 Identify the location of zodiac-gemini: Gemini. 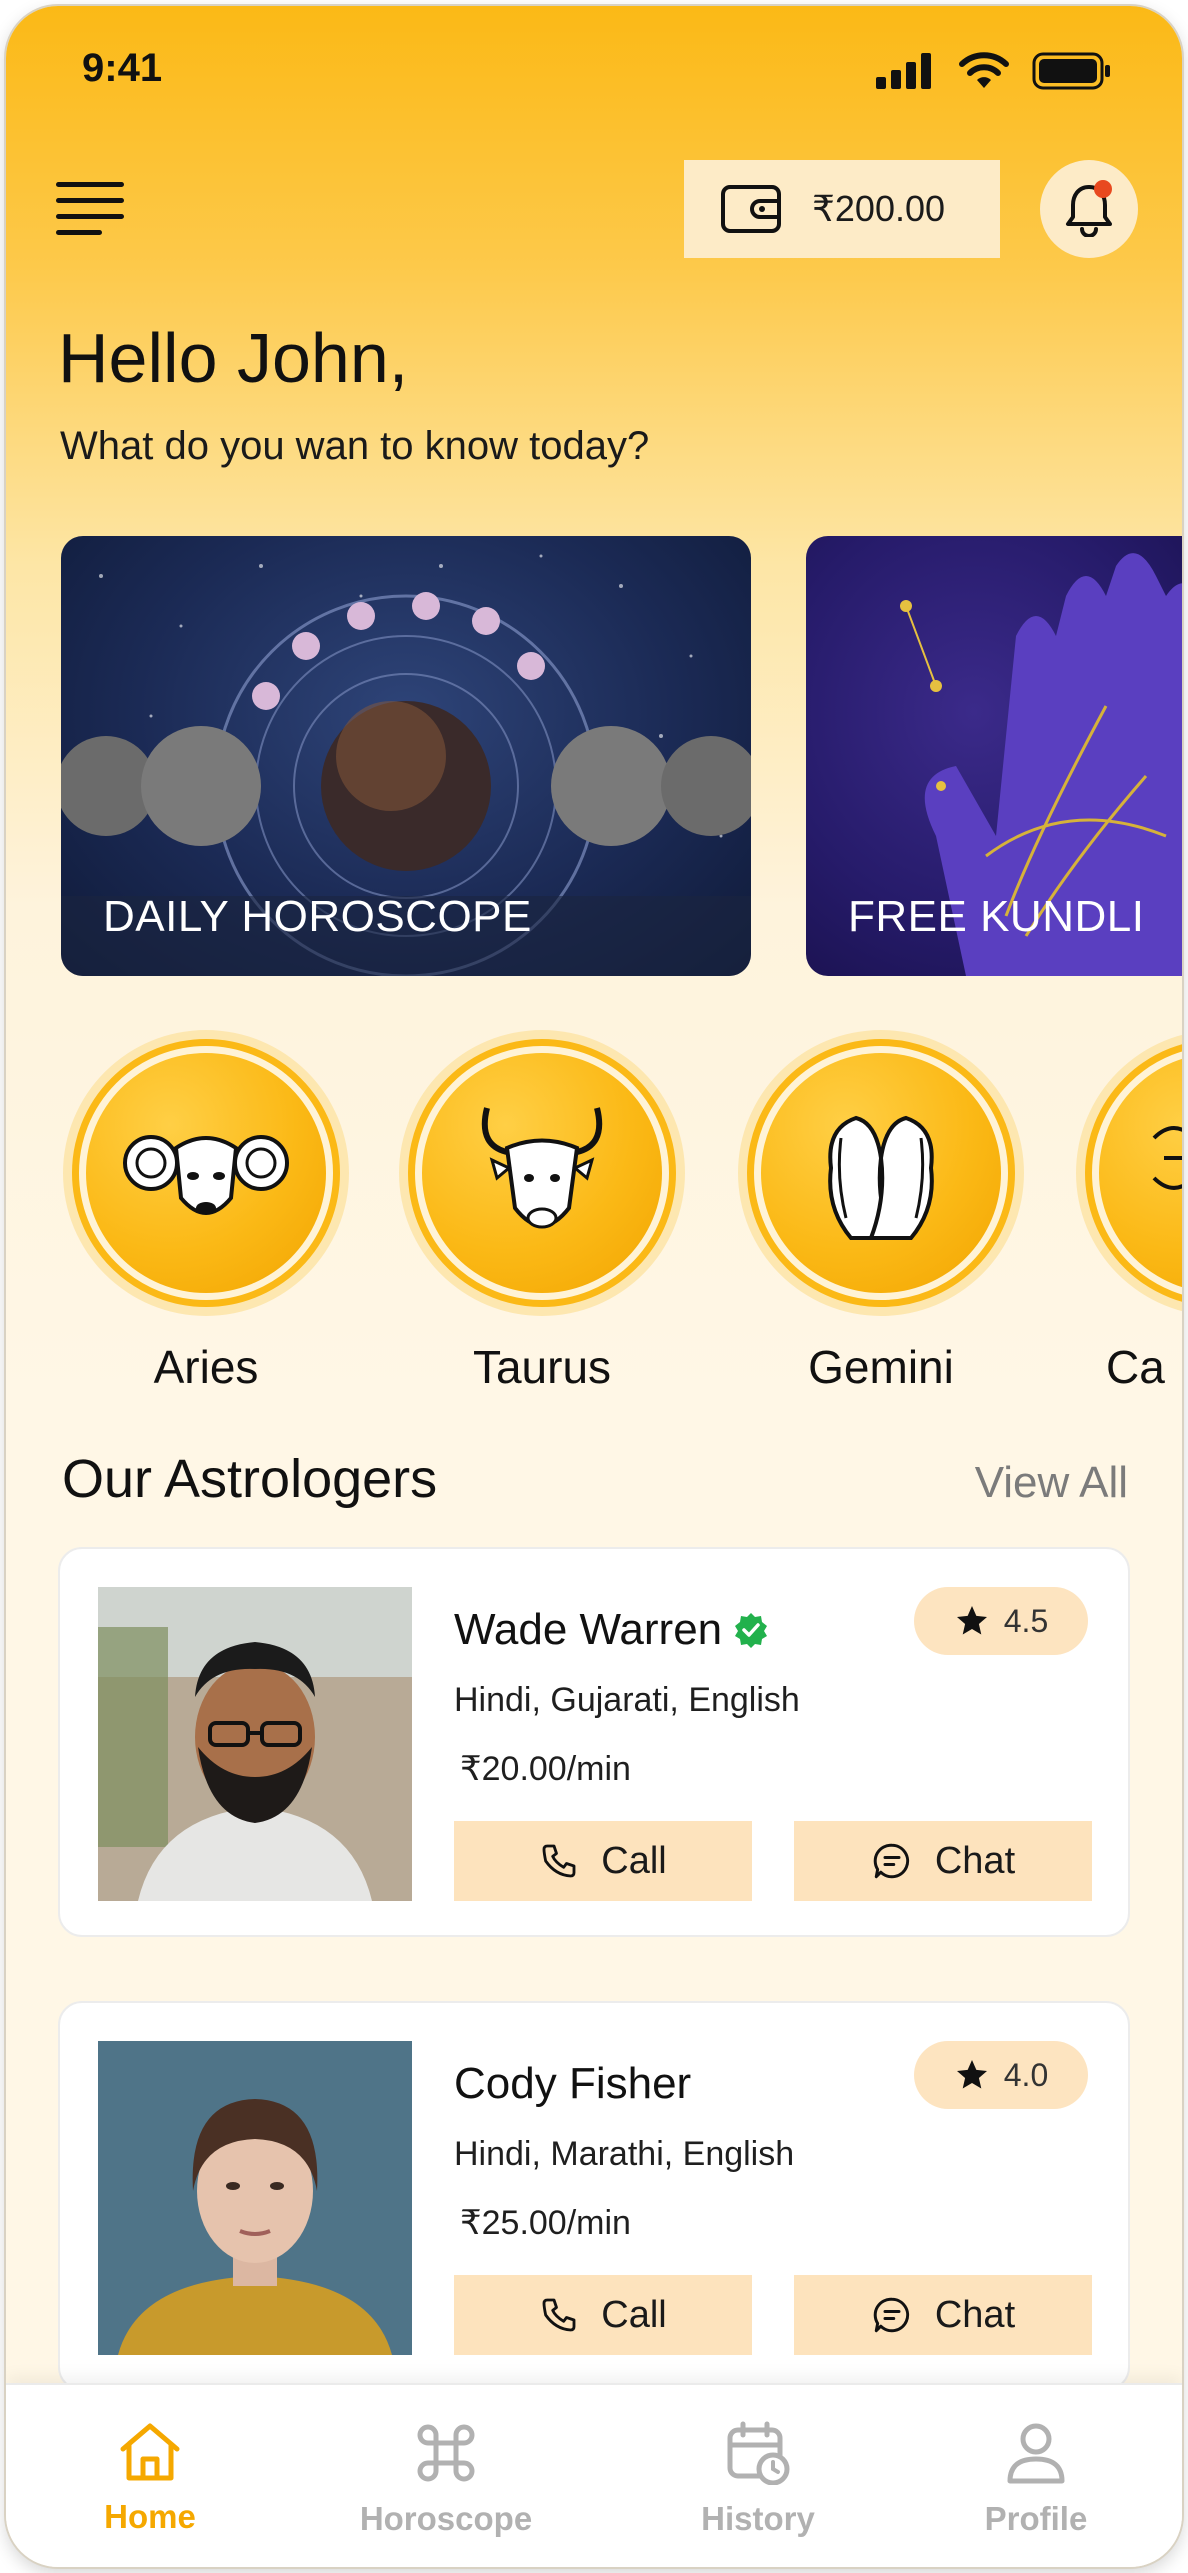
(881, 1212).